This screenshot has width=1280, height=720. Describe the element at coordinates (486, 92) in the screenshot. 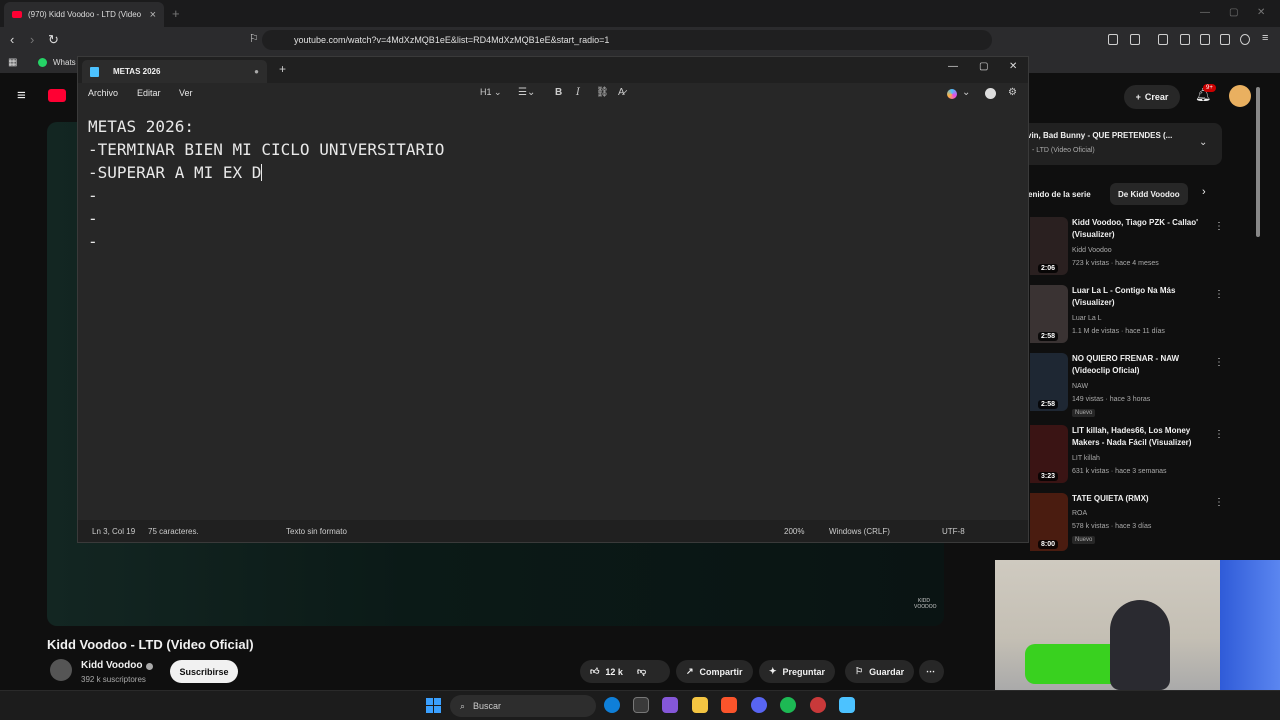

I see `heading-value: H1` at that location.